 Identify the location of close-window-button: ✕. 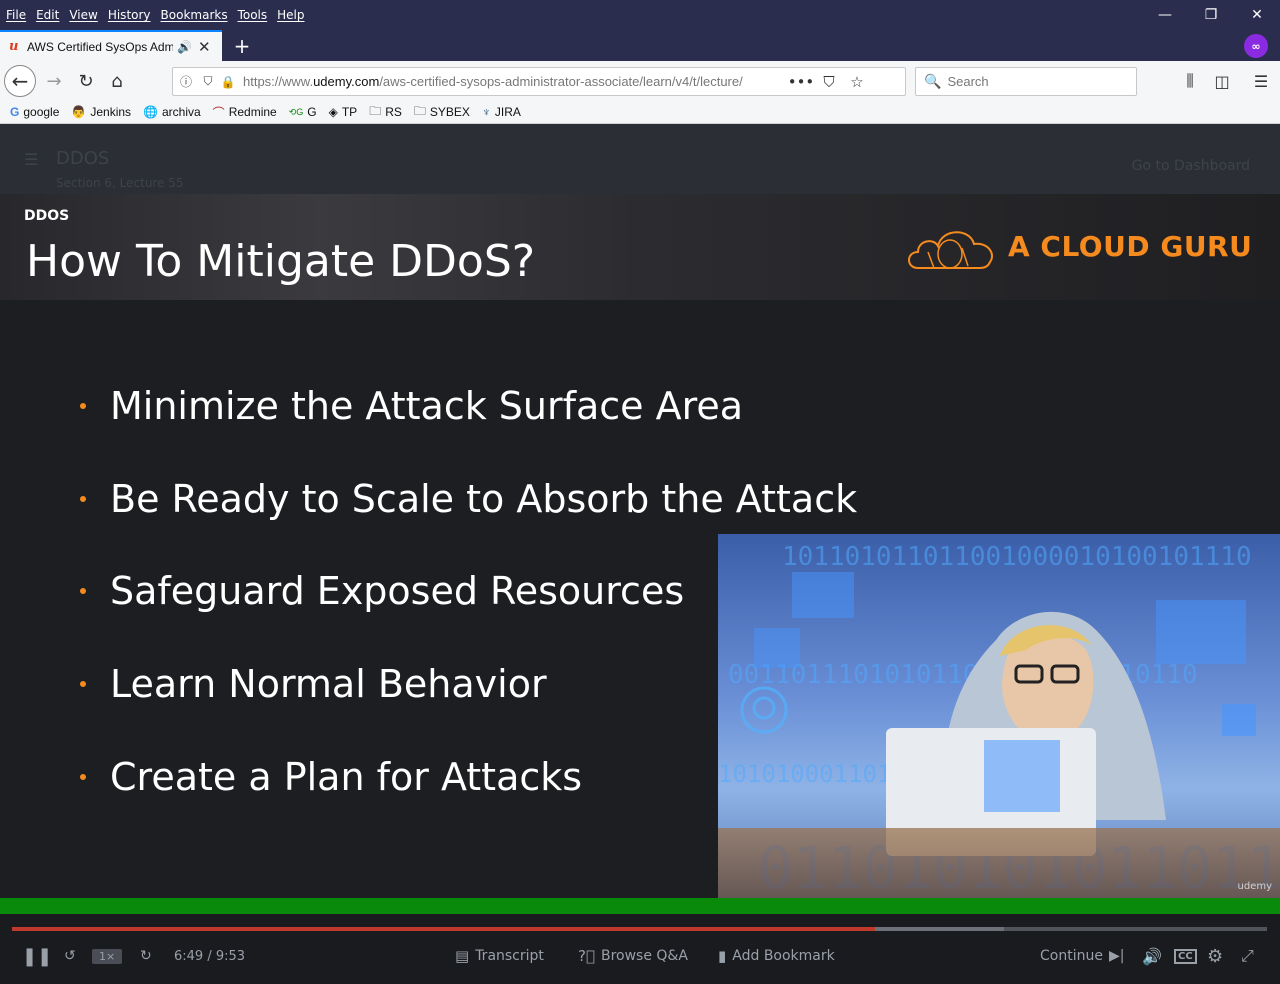
(1257, 15).